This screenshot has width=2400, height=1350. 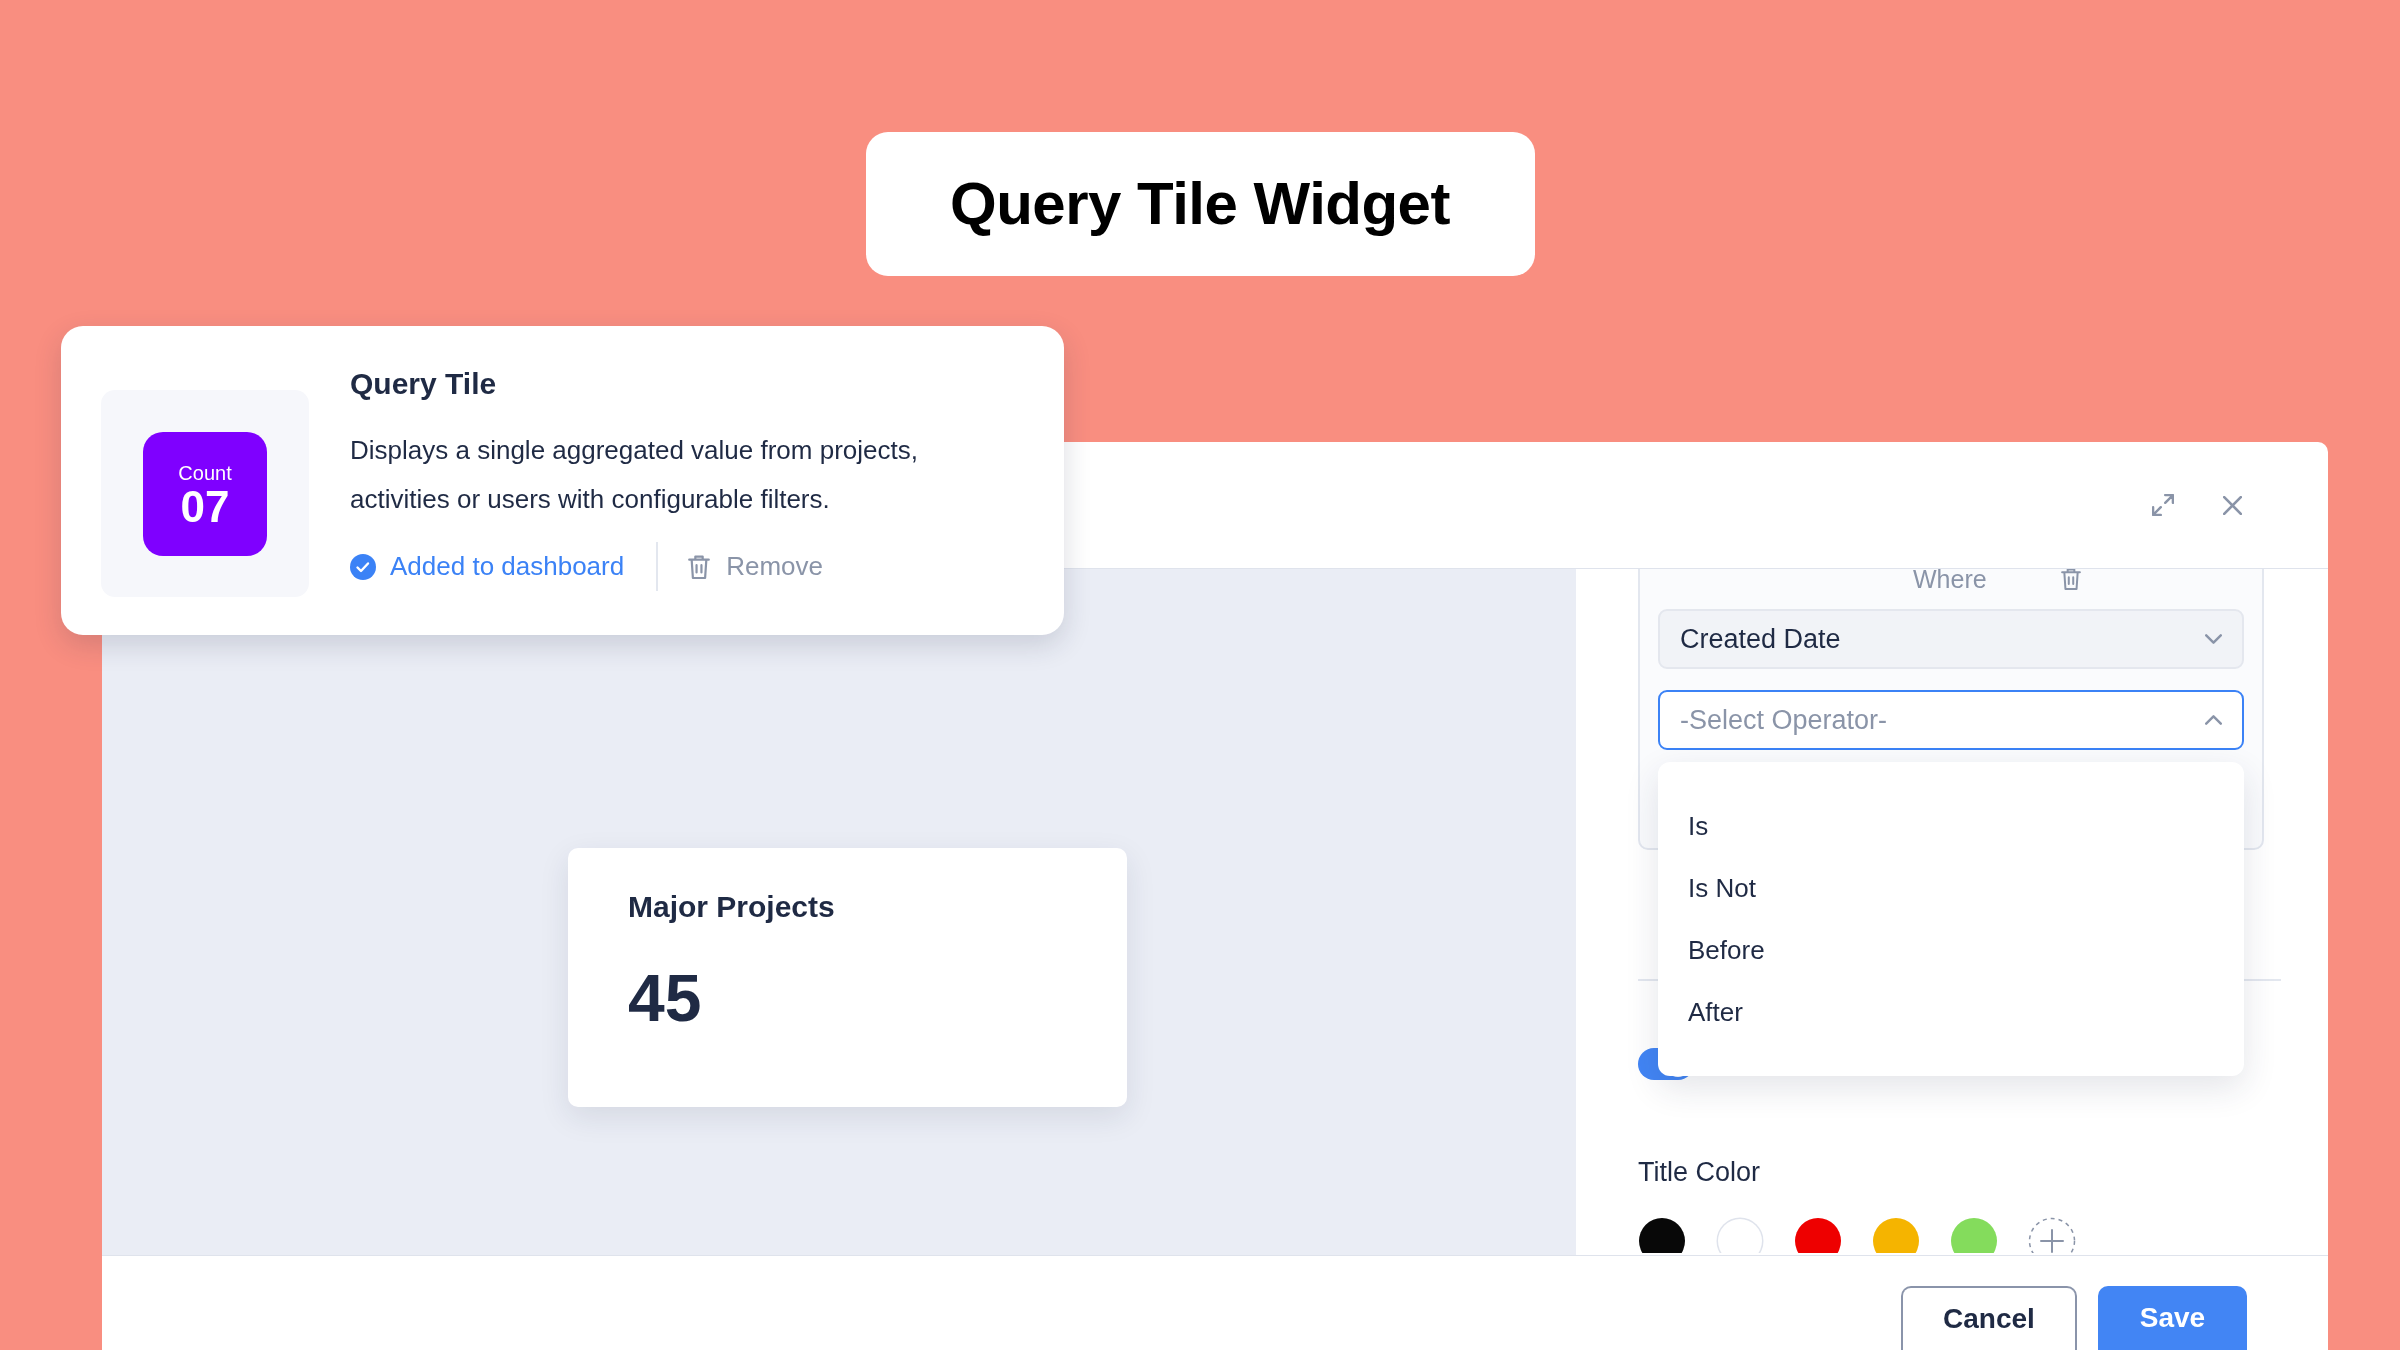 What do you see at coordinates (731, 907) in the screenshot?
I see `tile-title: Major Projects` at bounding box center [731, 907].